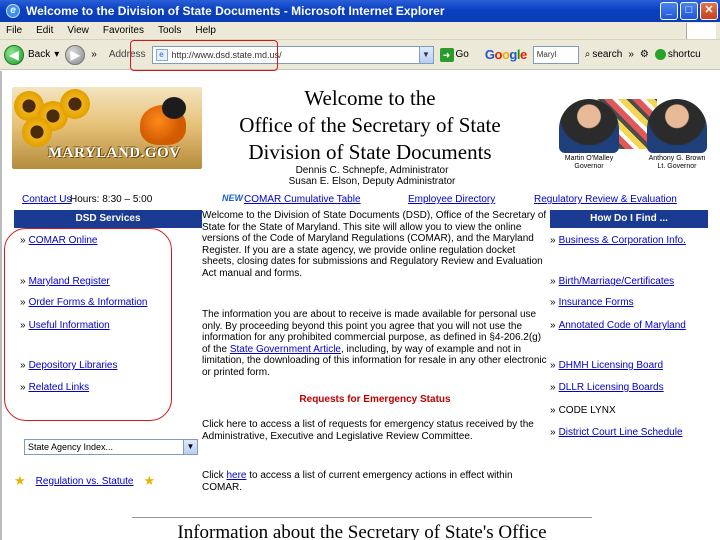 The height and width of the screenshot is (540, 720). Describe the element at coordinates (677, 166) in the screenshot. I see `lt-governor-role: Lt. Governor` at that location.